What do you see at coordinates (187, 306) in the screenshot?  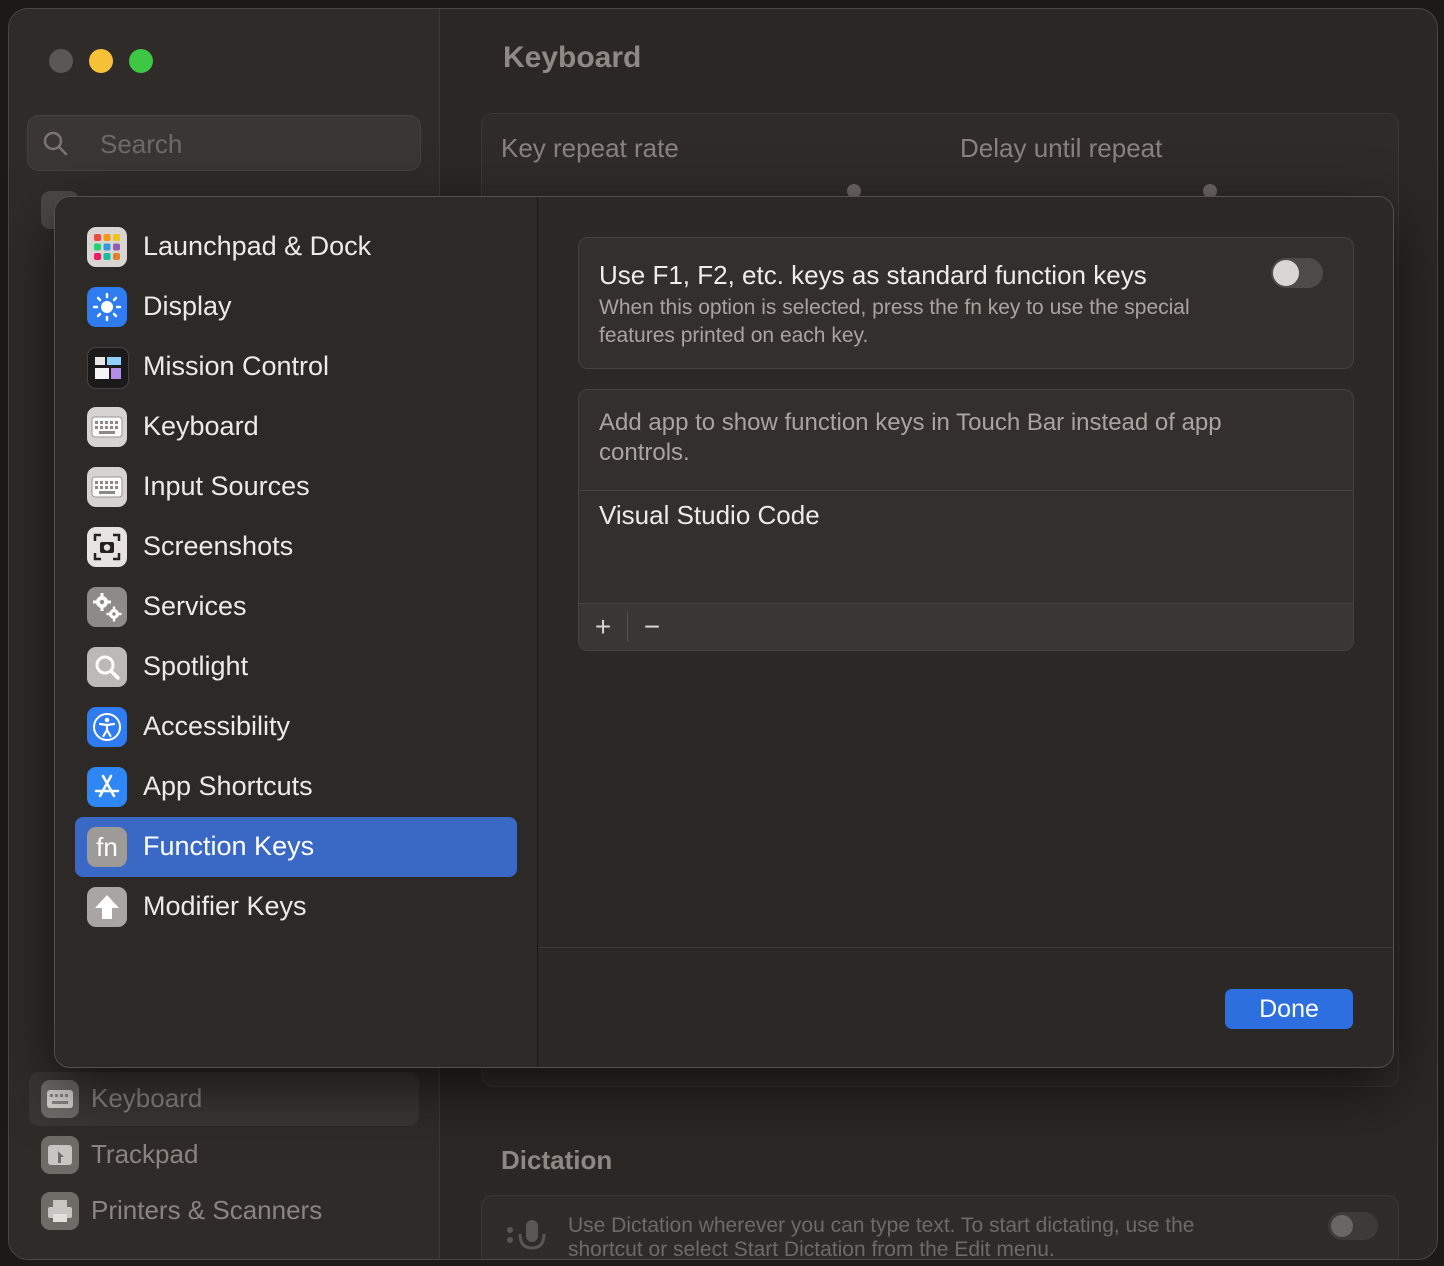 I see `sidebar-item-label: Display` at bounding box center [187, 306].